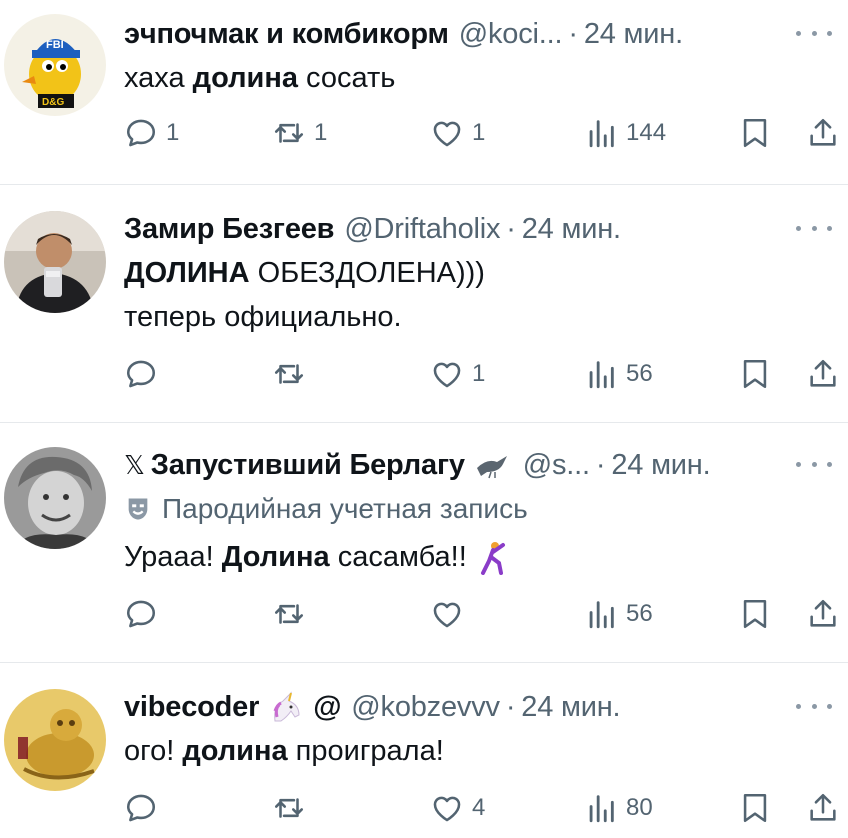 Image resolution: width=848 pixels, height=838 pixels. Describe the element at coordinates (304, 273) in the screenshot. I see `tweet-text: ДОЛИНА ОБЕЗДОЛЕНА)))` at that location.